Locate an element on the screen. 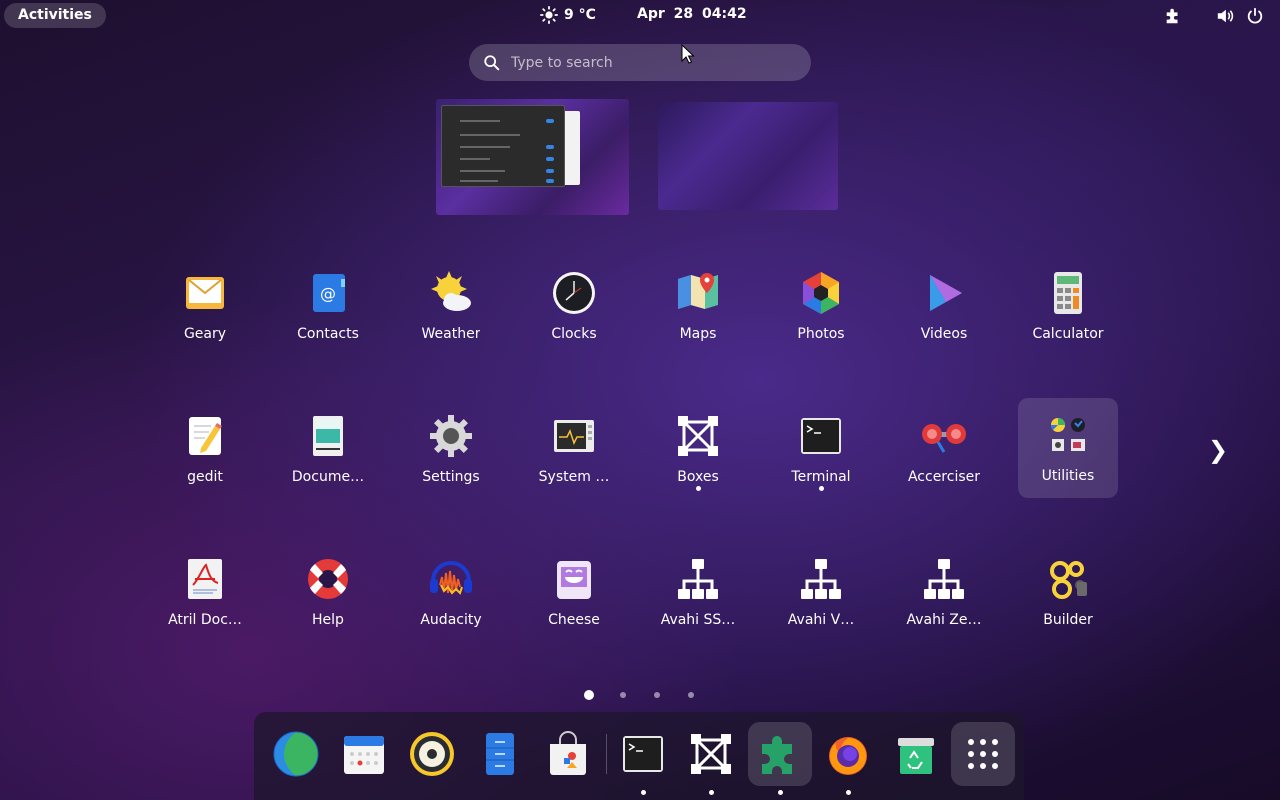 The width and height of the screenshot is (1280, 800). text-editor-icon is located at coordinates (205, 436).